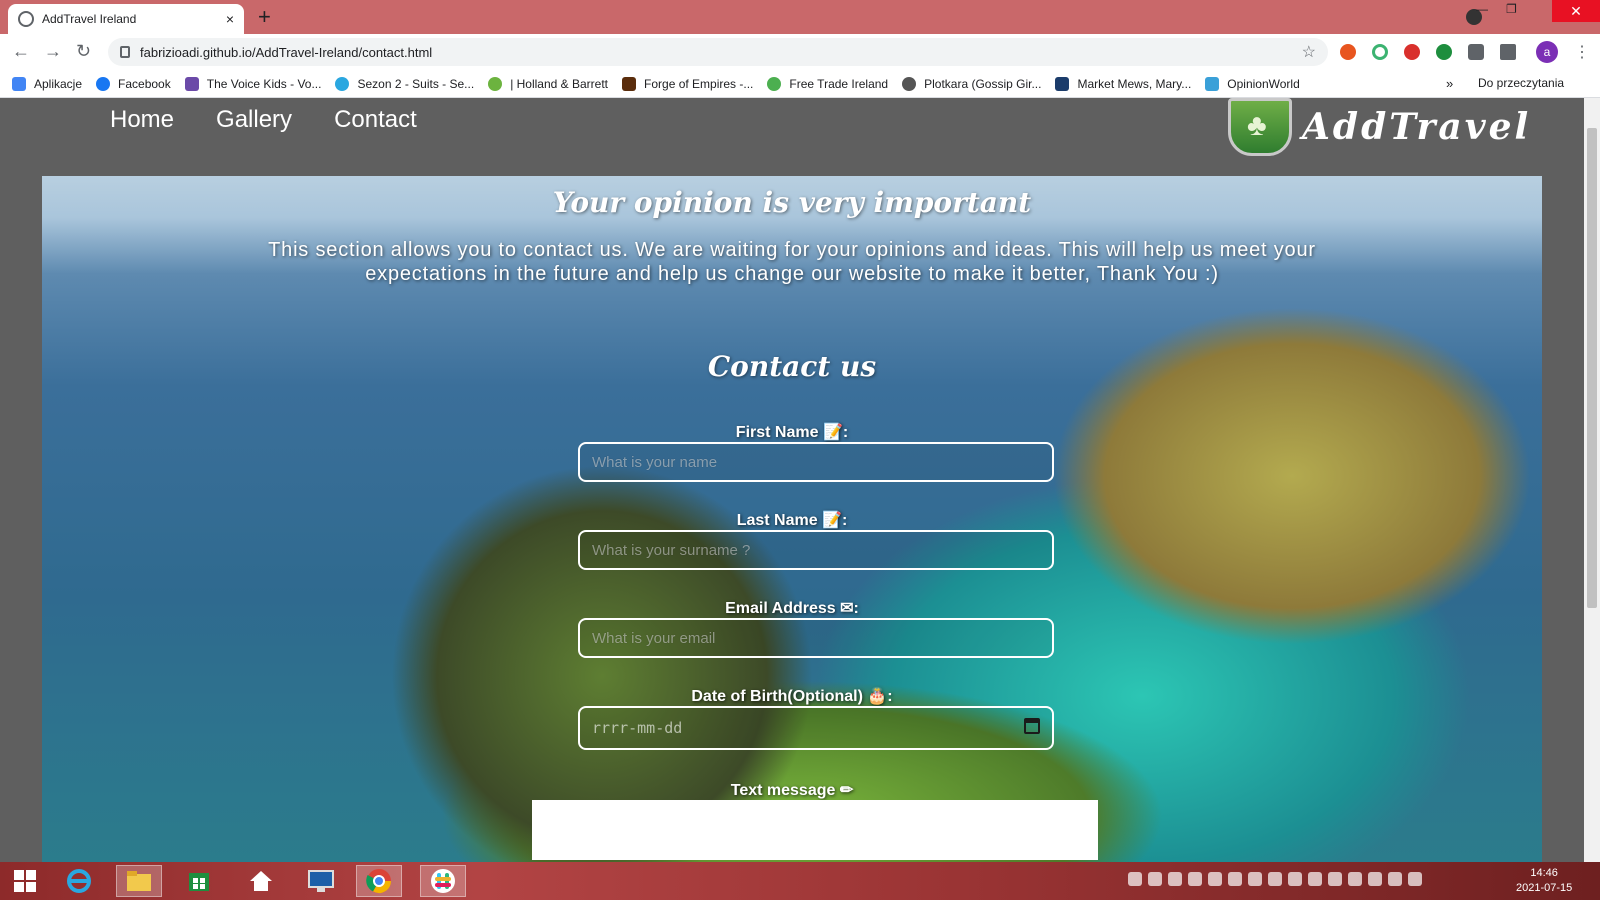 Image resolution: width=1600 pixels, height=900 pixels. I want to click on contact-title: Contact us, so click(792, 366).